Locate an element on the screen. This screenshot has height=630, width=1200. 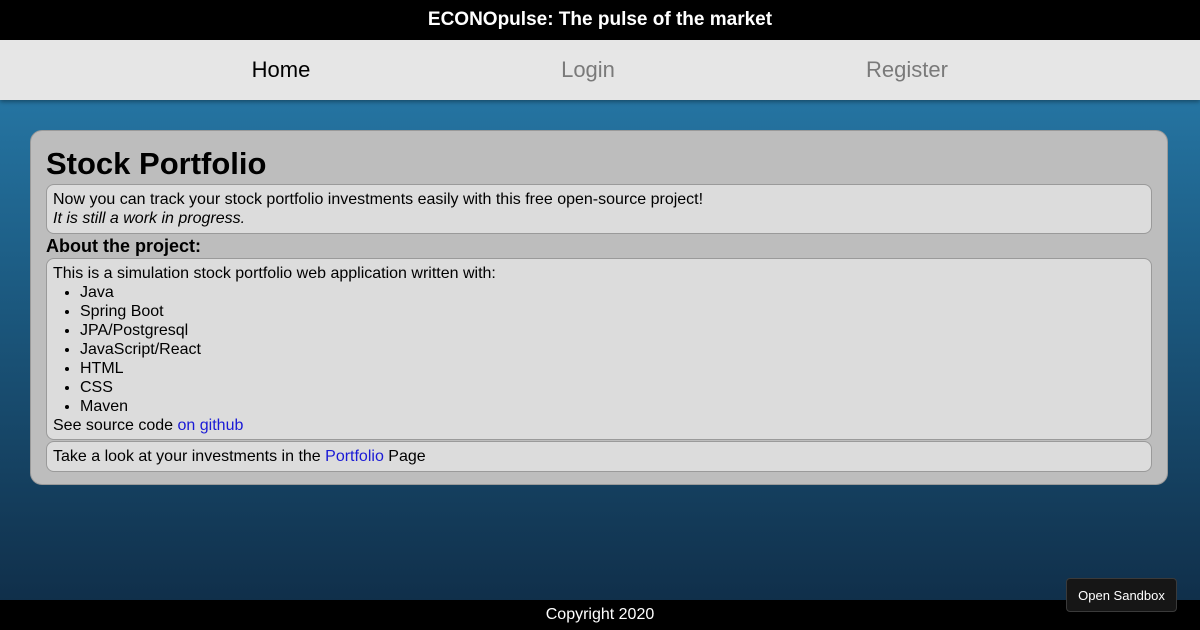
nav-home-link: Home is located at coordinates (281, 70).